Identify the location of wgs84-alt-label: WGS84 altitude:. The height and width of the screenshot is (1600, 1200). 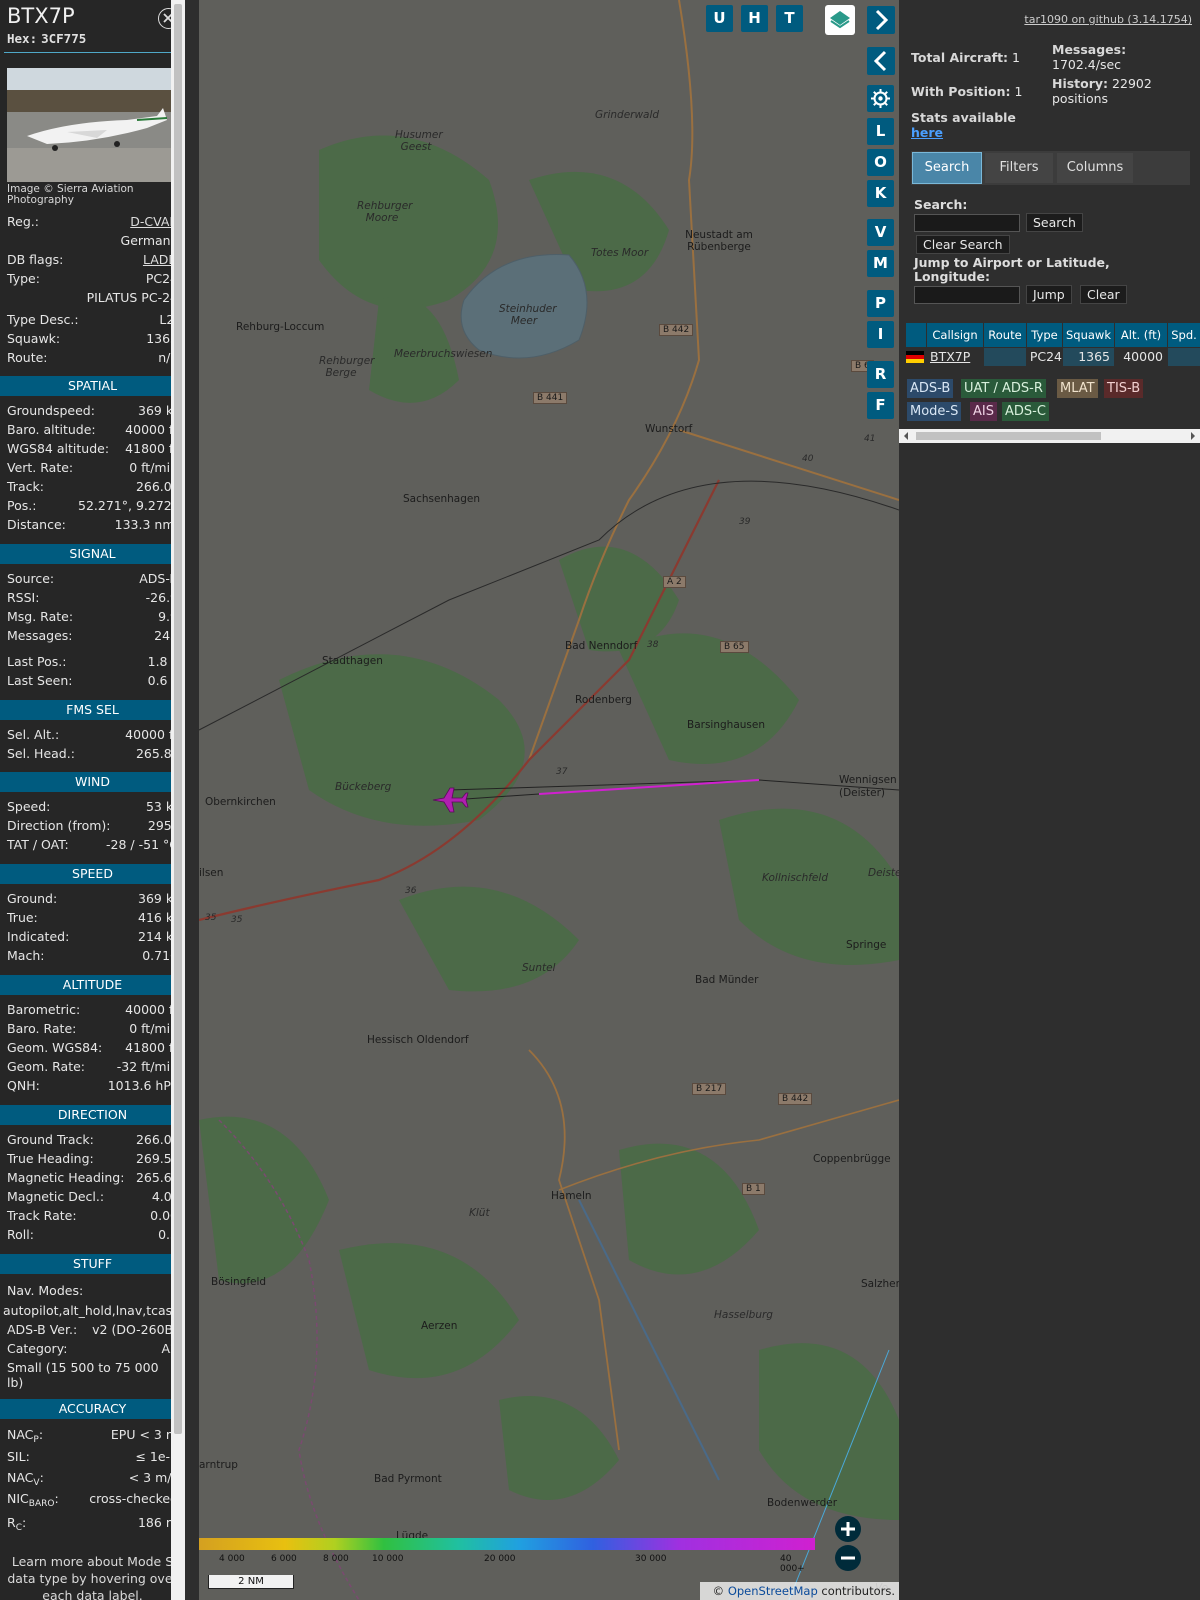
(58, 448).